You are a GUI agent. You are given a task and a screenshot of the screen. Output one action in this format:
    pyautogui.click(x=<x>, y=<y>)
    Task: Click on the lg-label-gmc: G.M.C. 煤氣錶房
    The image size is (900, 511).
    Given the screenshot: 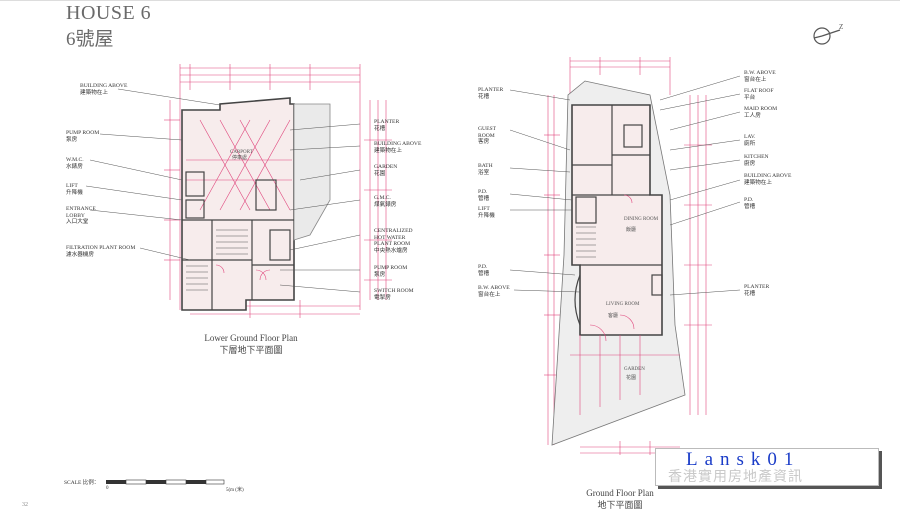 What is the action you would take?
    pyautogui.click(x=385, y=201)
    